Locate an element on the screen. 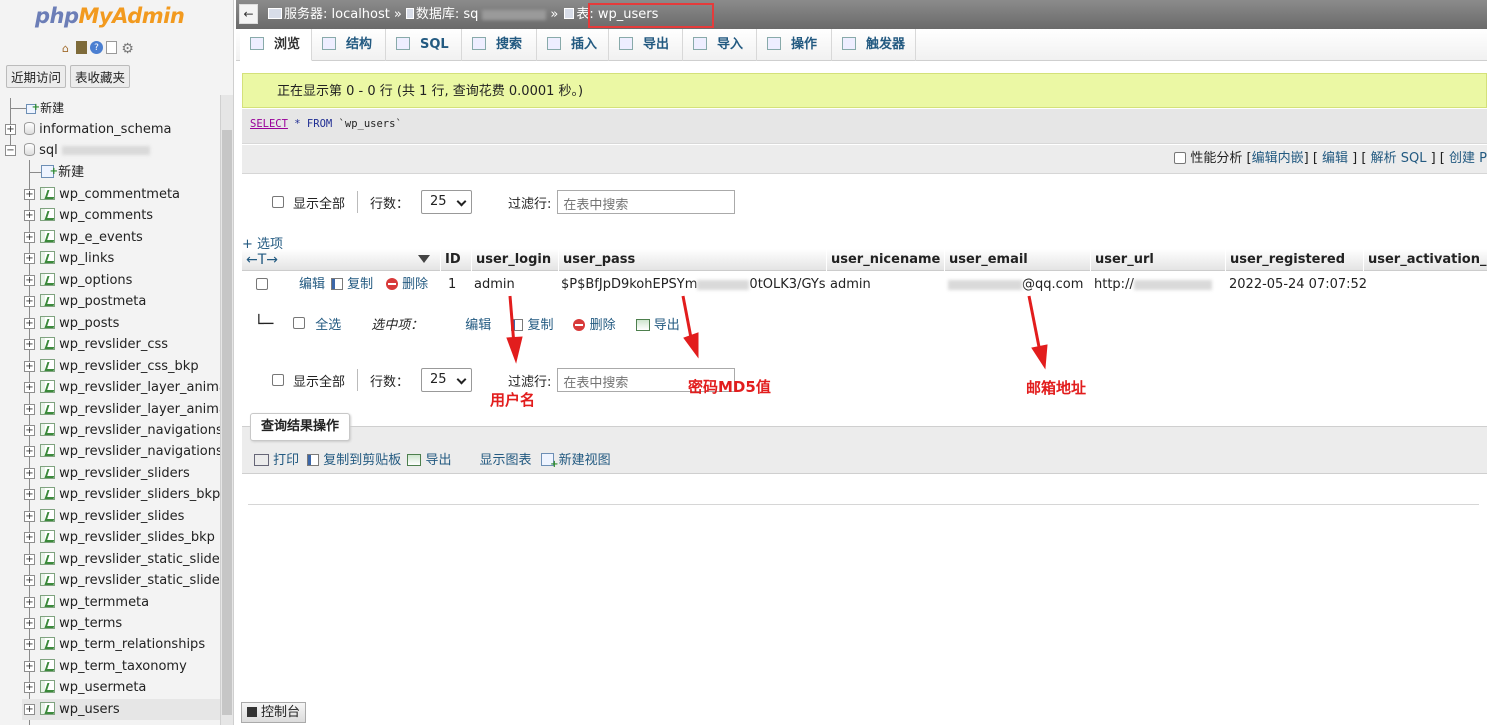 The image size is (1487, 725). tab-structure: 结构 is located at coordinates (349, 45).